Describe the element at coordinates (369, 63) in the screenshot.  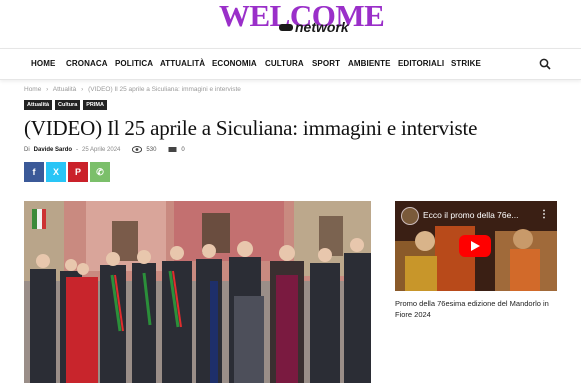
I see `nav-ambiente: AMBIENTE` at that location.